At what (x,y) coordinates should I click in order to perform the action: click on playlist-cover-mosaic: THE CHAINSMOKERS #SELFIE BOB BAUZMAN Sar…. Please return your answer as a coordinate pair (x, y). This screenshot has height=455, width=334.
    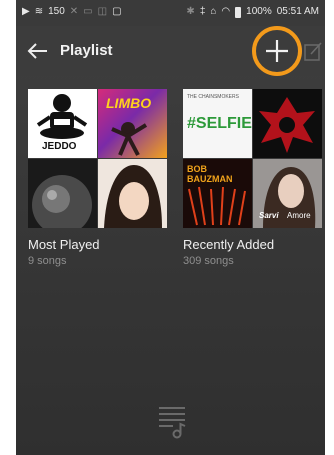
    Looking at the image, I should click on (252, 158).